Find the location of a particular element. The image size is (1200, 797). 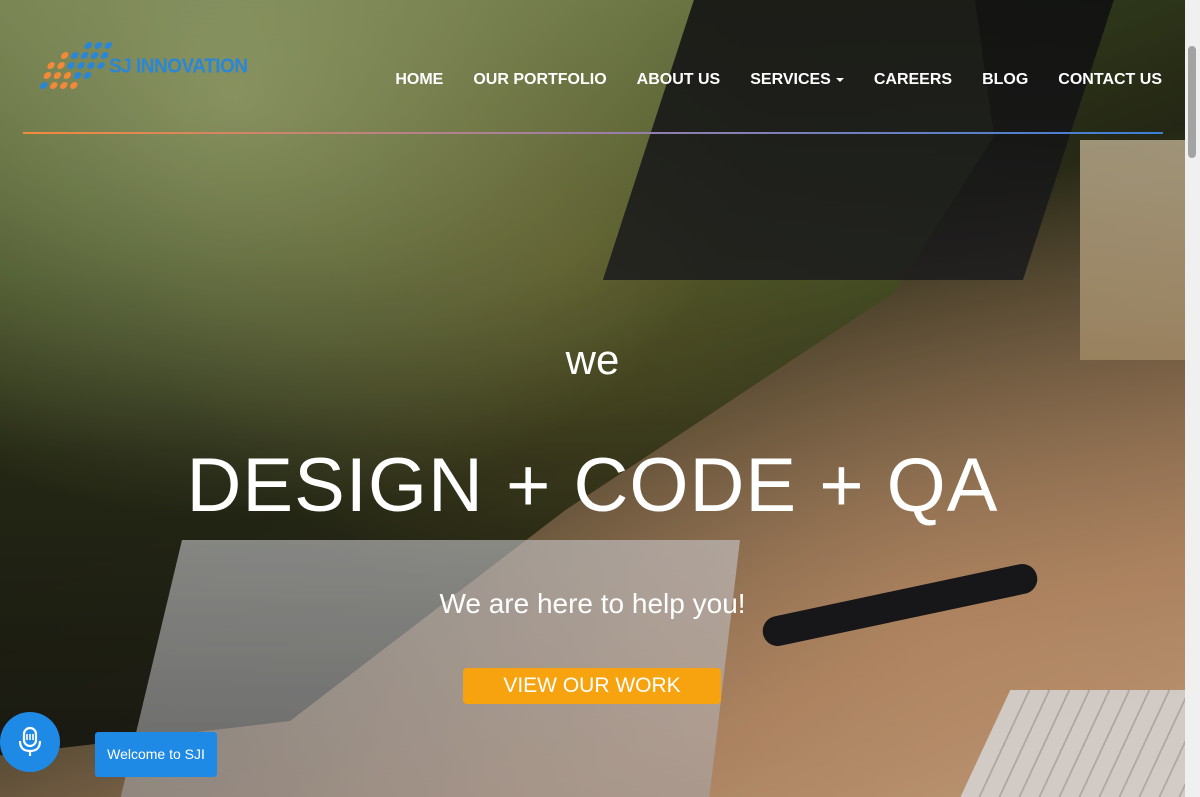

header-divider is located at coordinates (593, 133).